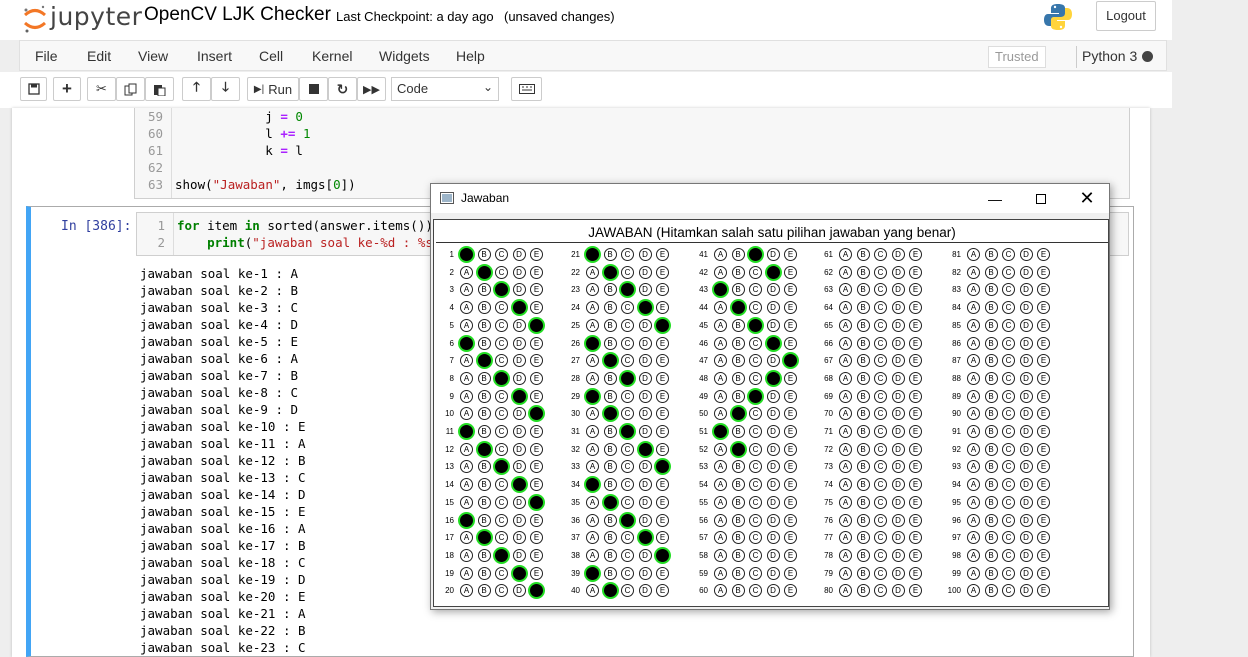 This screenshot has height=657, width=1248. Describe the element at coordinates (342, 89) in the screenshot. I see `restart-button: ↻` at that location.